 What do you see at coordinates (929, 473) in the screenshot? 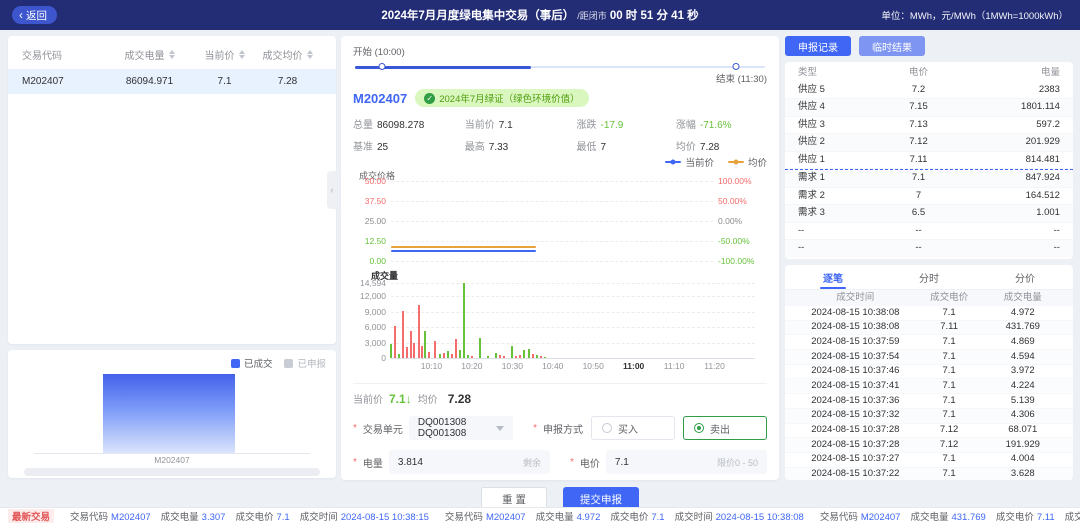
I see `trade-row: 2024-08-15 10:37:22 7.1 3.628` at bounding box center [929, 473].